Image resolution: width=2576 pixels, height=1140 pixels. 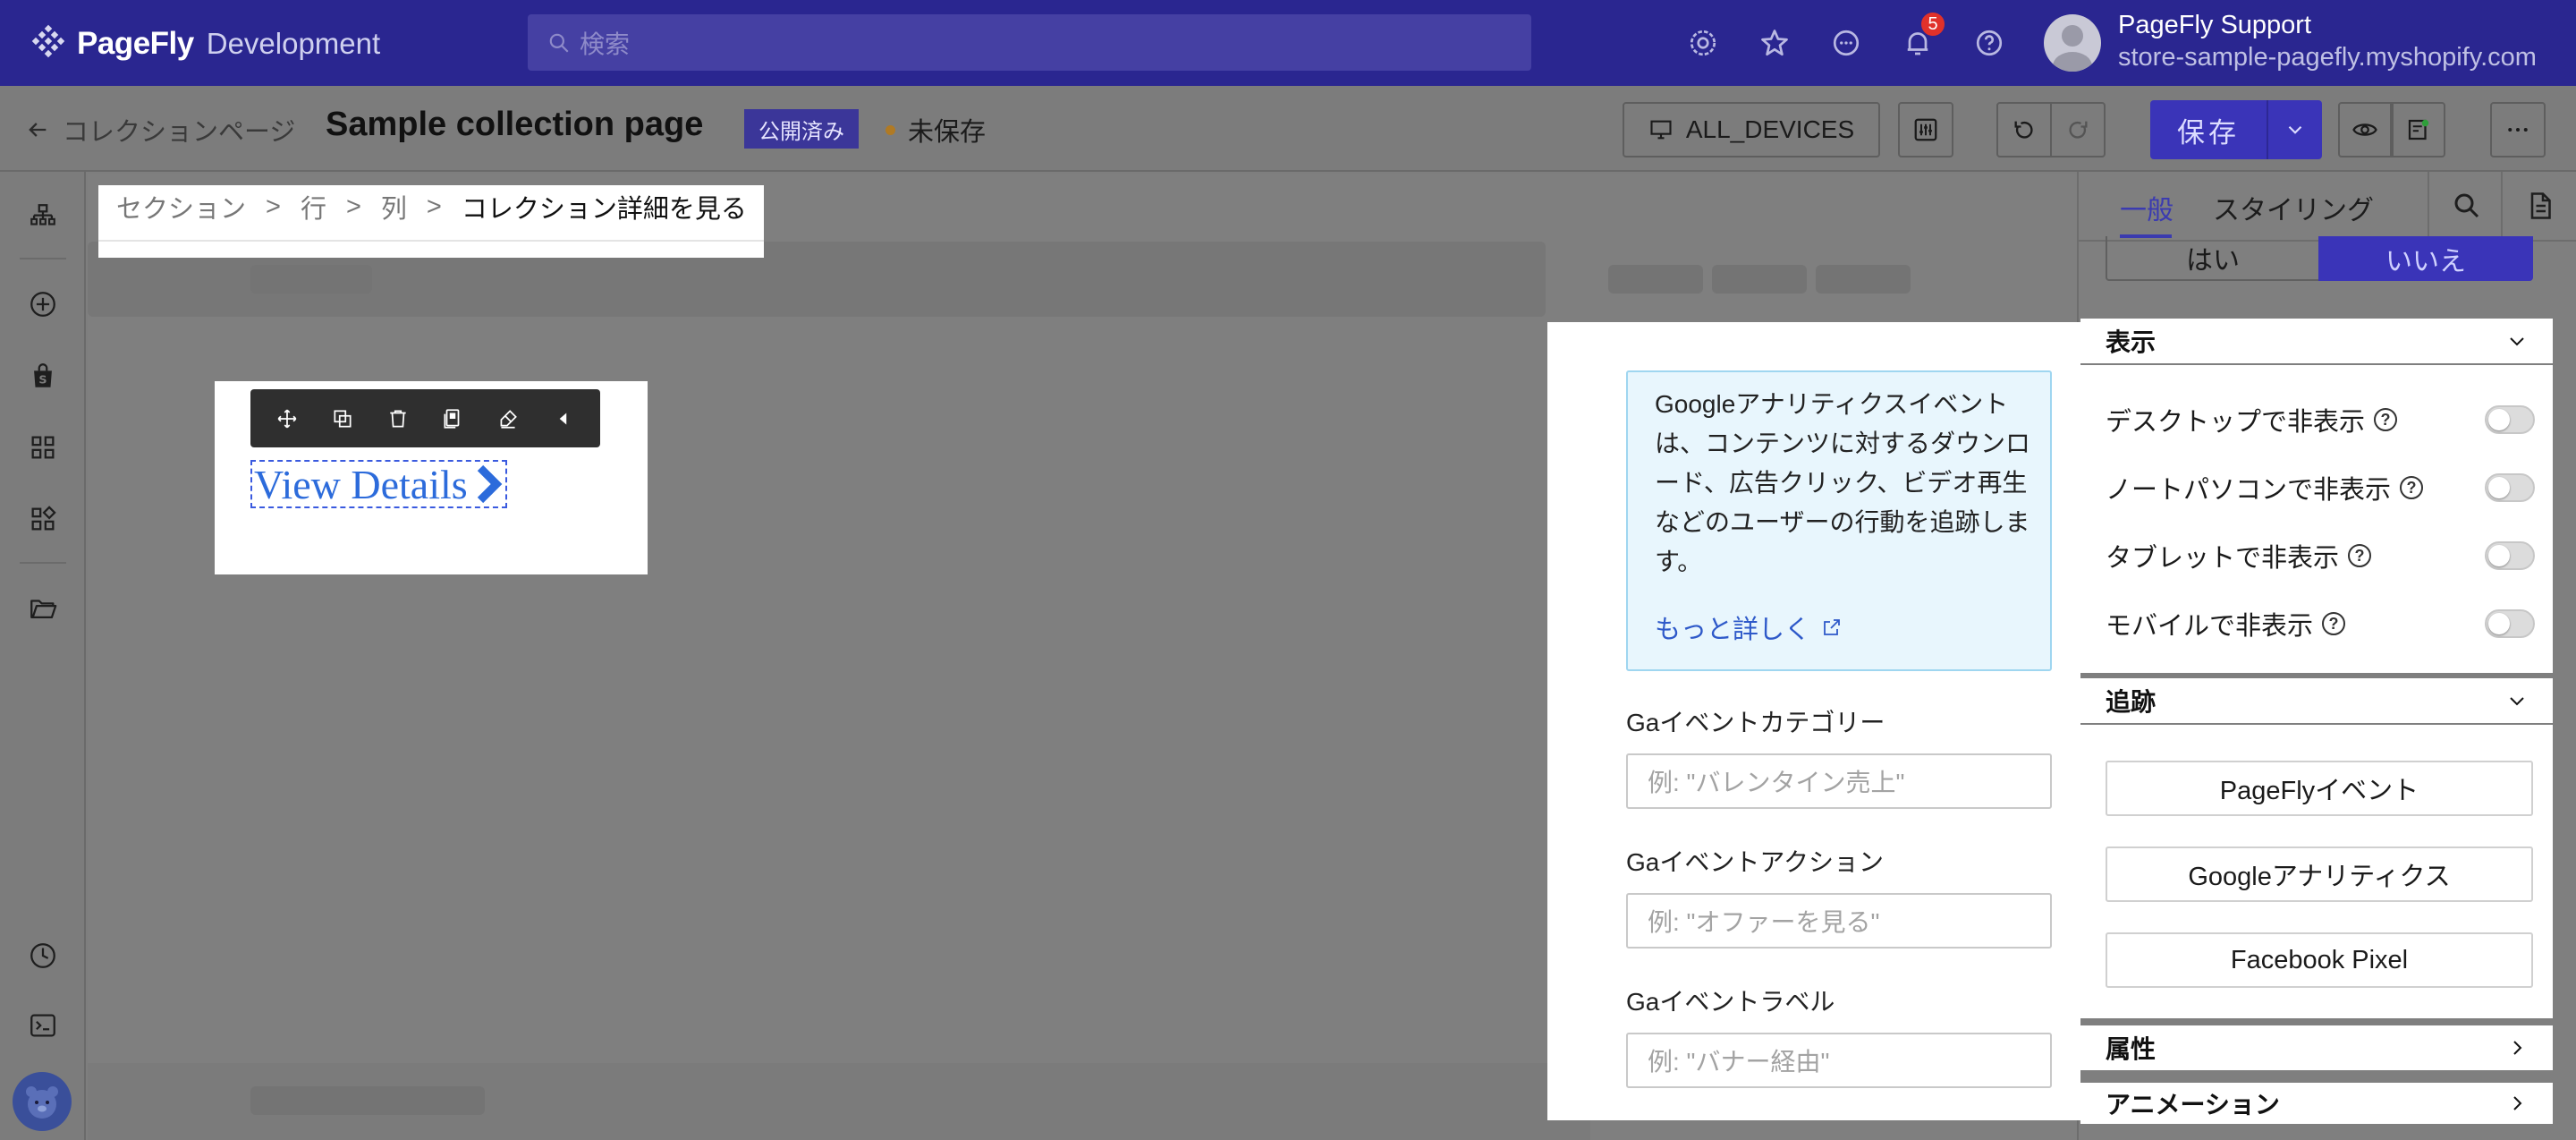 I want to click on yes-option-button: はい, so click(x=2213, y=258).